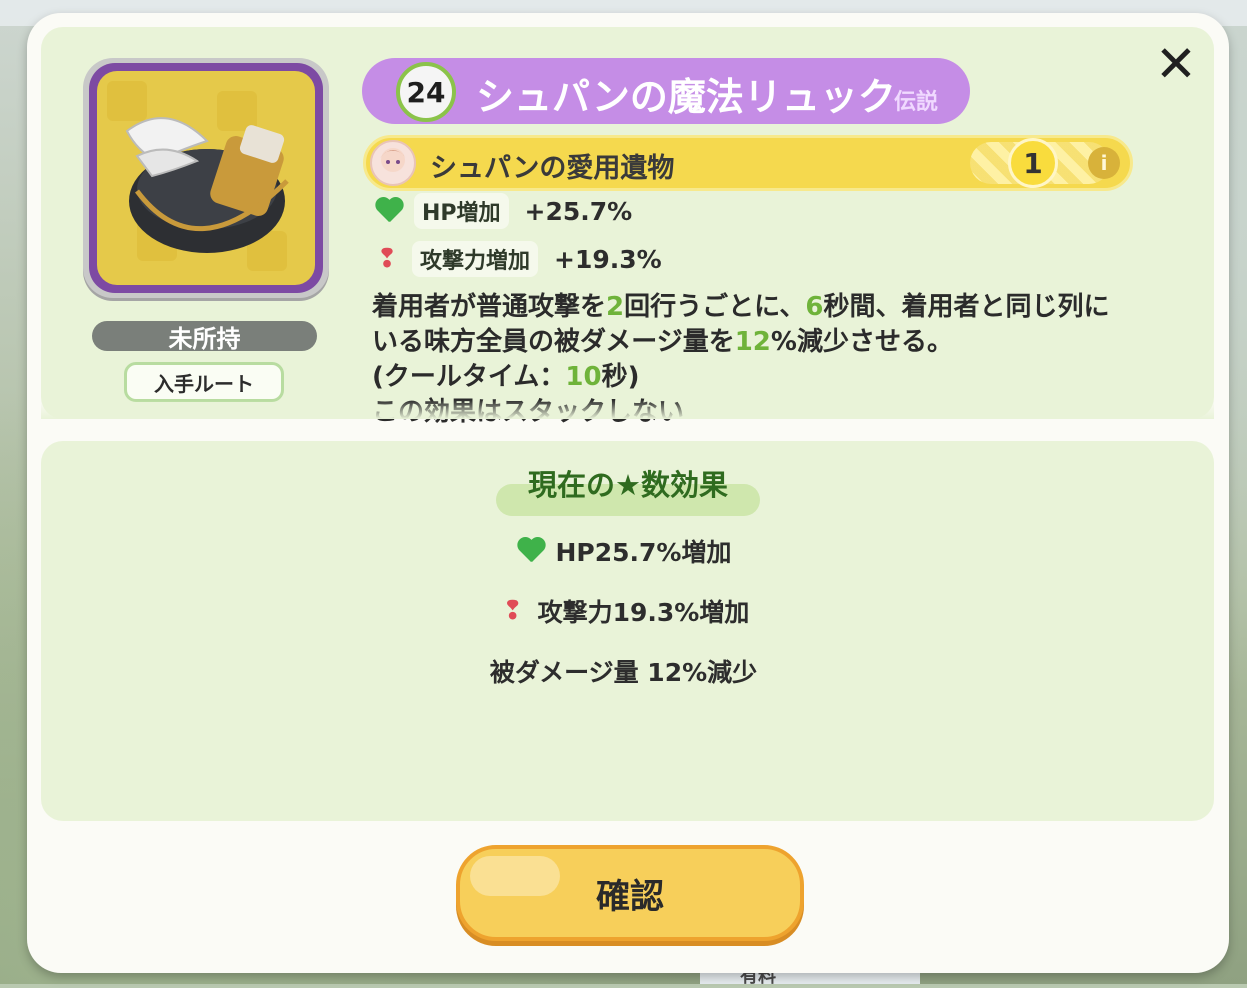  I want to click on stat-value: +19.3%, so click(608, 259).